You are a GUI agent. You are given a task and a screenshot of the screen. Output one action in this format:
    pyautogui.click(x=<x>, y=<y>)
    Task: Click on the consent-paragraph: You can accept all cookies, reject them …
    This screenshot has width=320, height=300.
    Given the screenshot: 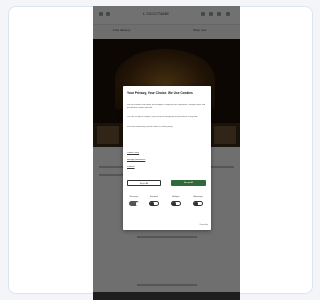 What is the action you would take?
    pyautogui.click(x=163, y=117)
    